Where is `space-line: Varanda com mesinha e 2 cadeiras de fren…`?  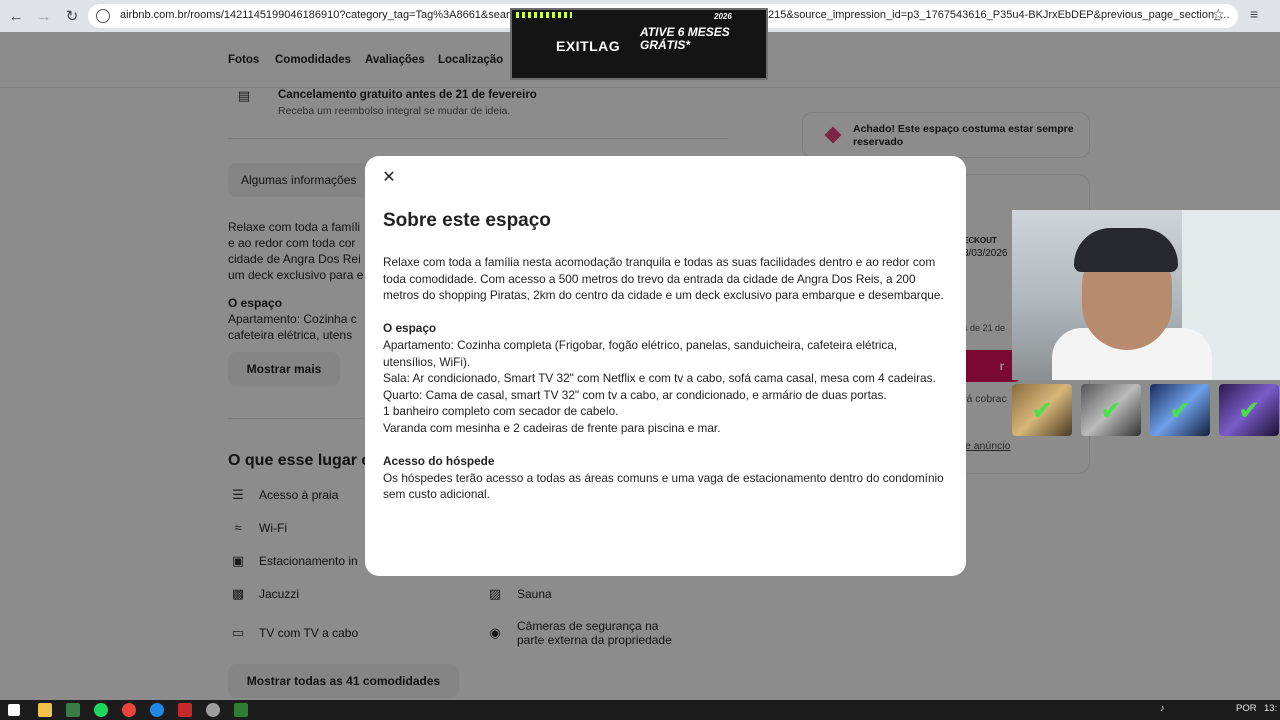 space-line: Varanda com mesinha e 2 cadeiras de fren… is located at coordinates (552, 427).